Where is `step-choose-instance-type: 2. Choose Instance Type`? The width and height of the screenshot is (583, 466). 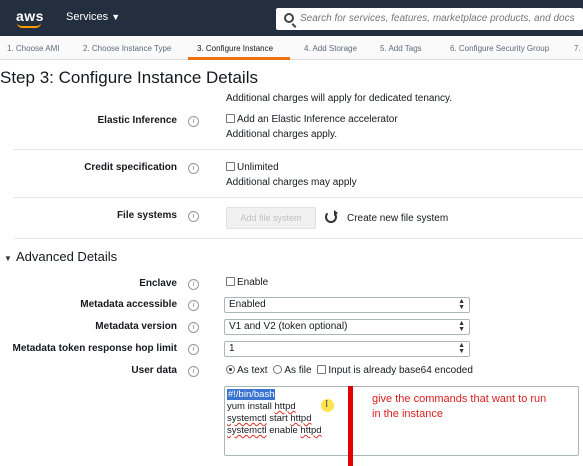 step-choose-instance-type: 2. Choose Instance Type is located at coordinates (127, 48).